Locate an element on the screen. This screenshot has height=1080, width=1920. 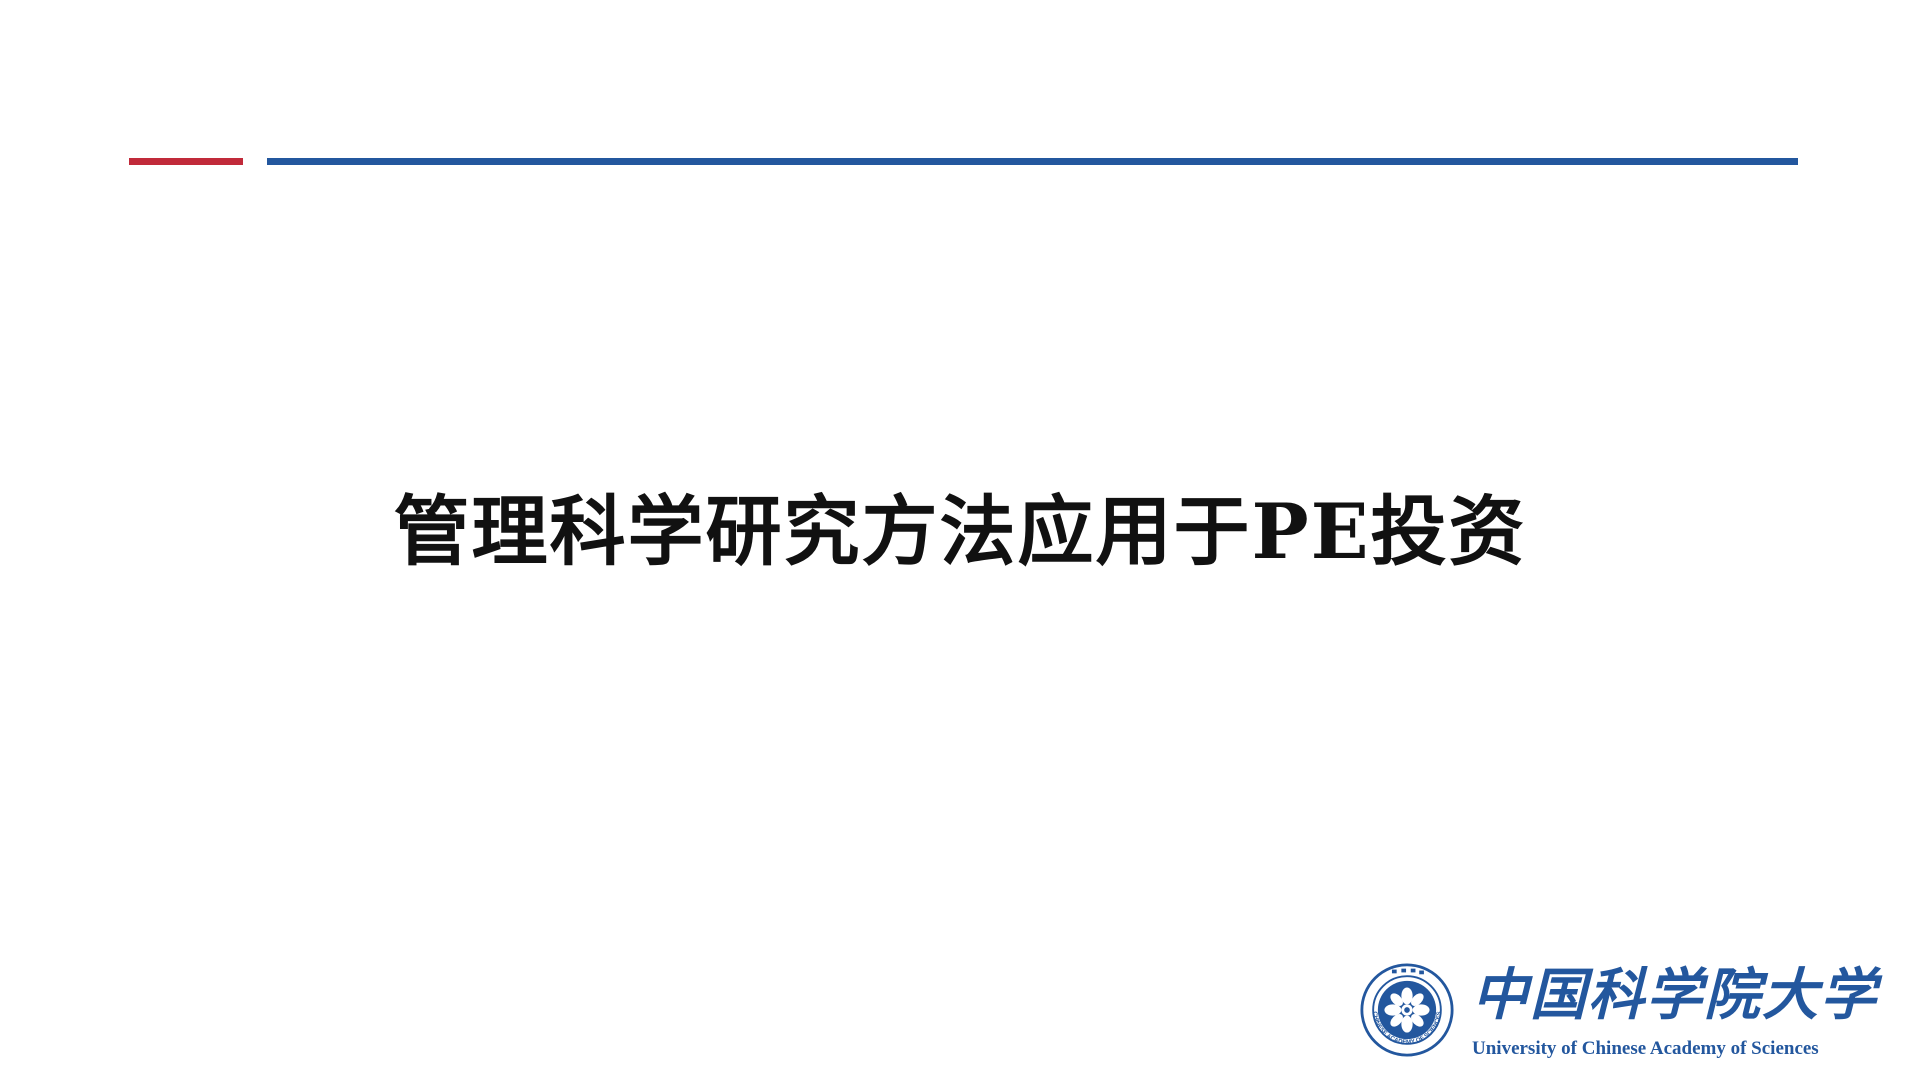
university-name-cn: 中国科学院大学 is located at coordinates (1675, 995).